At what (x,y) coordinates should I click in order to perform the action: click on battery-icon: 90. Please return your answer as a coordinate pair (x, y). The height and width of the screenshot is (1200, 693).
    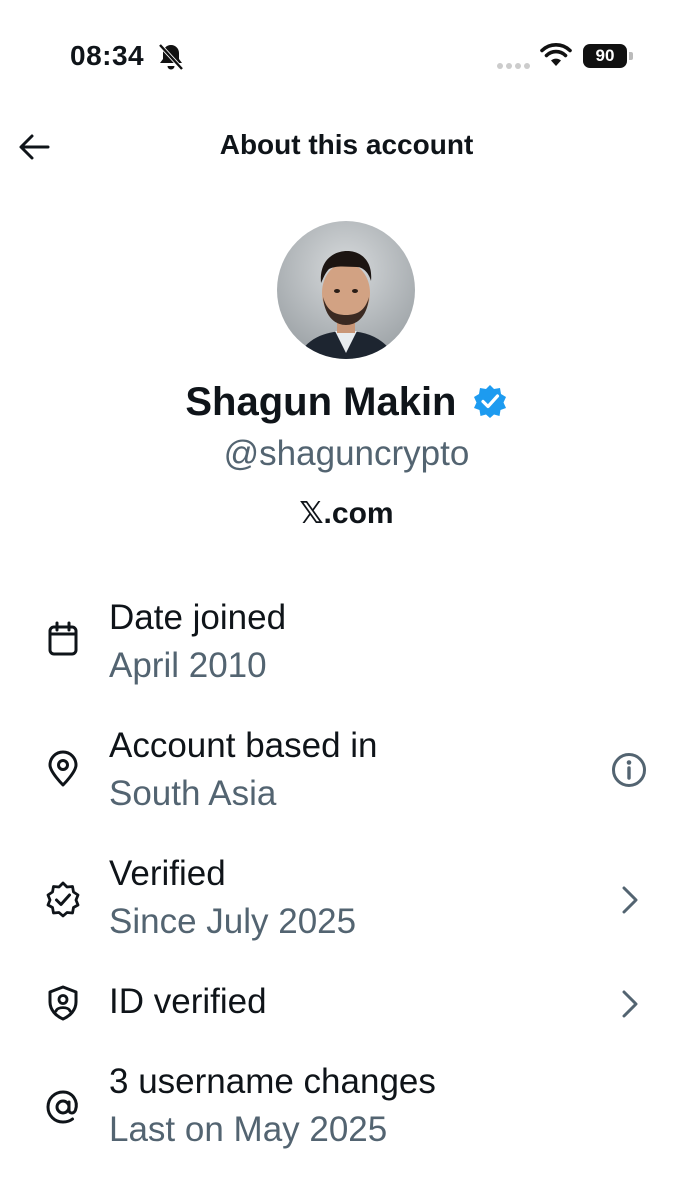
    Looking at the image, I should click on (609, 56).